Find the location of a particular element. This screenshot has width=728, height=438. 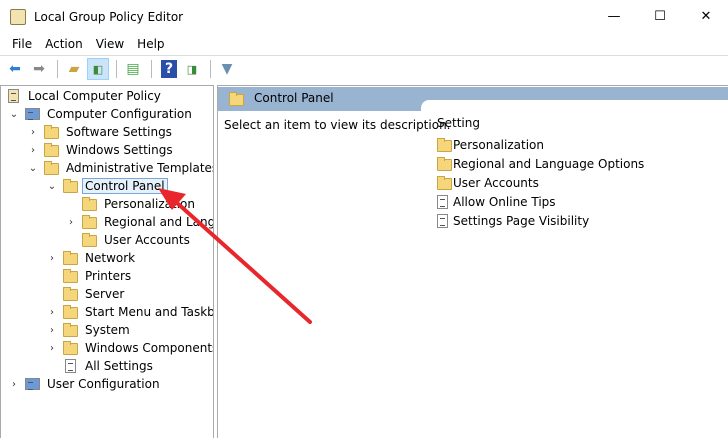

annotation-arrow is located at coordinates (235, 256).